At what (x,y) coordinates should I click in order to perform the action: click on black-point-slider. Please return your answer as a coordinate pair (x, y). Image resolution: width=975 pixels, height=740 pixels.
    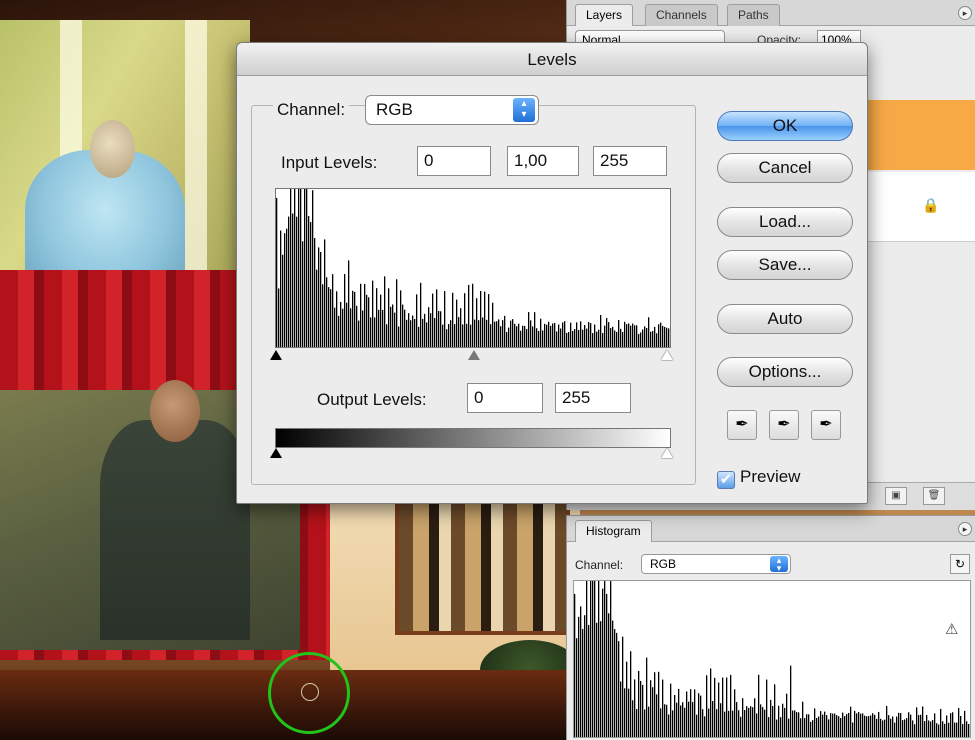
    Looking at the image, I should click on (276, 355).